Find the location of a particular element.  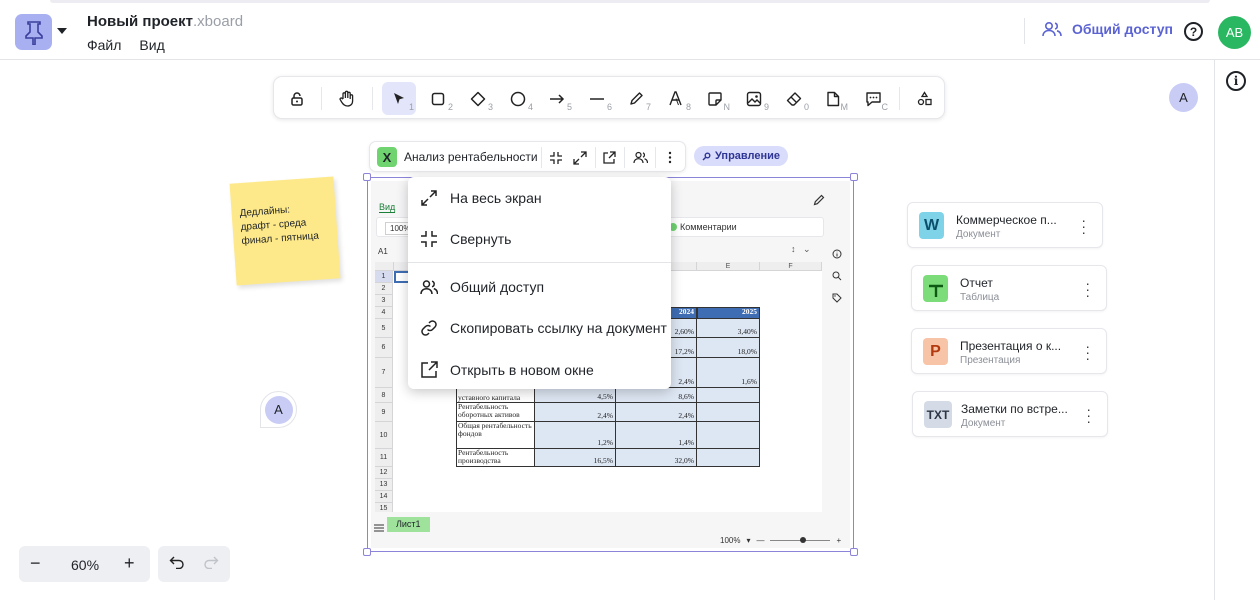

row-header: 14 is located at coordinates (384, 497).